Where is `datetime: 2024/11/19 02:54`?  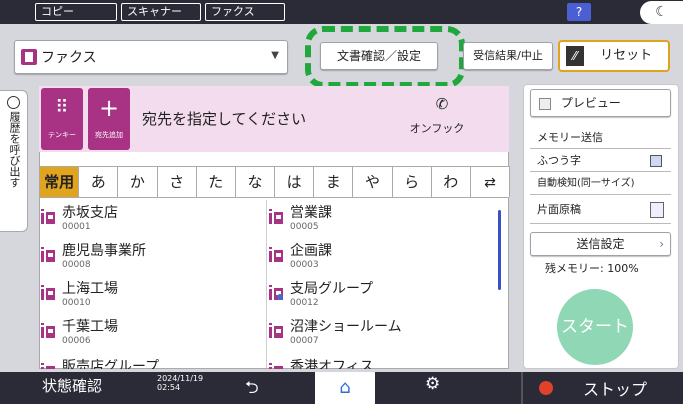
datetime: 2024/11/19 02:54 is located at coordinates (180, 383).